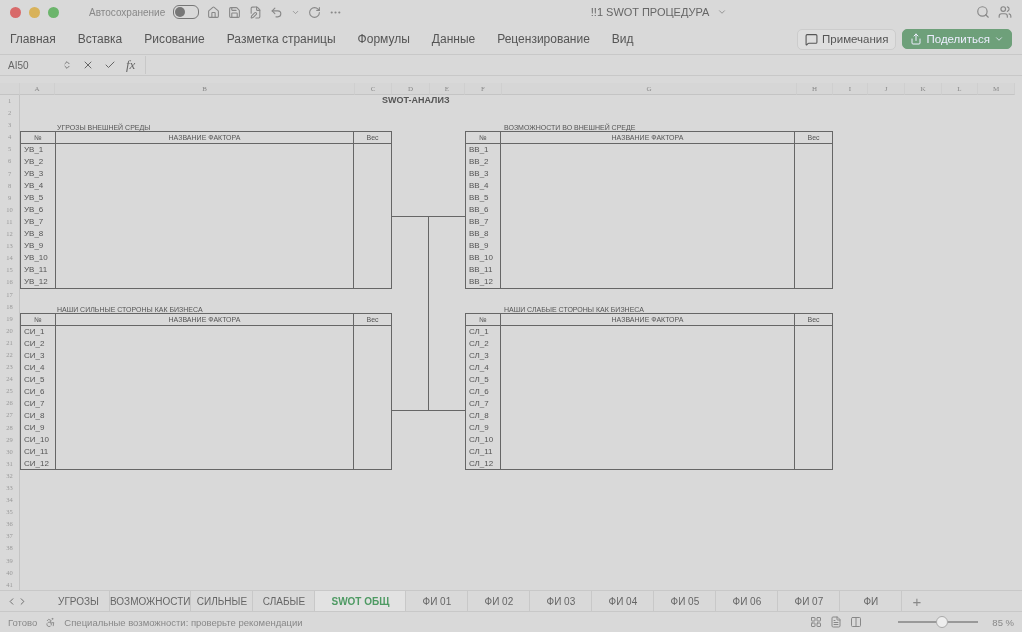  Describe the element at coordinates (747, 601) in the screenshot. I see `sheet-tab: ФИ 06` at that location.